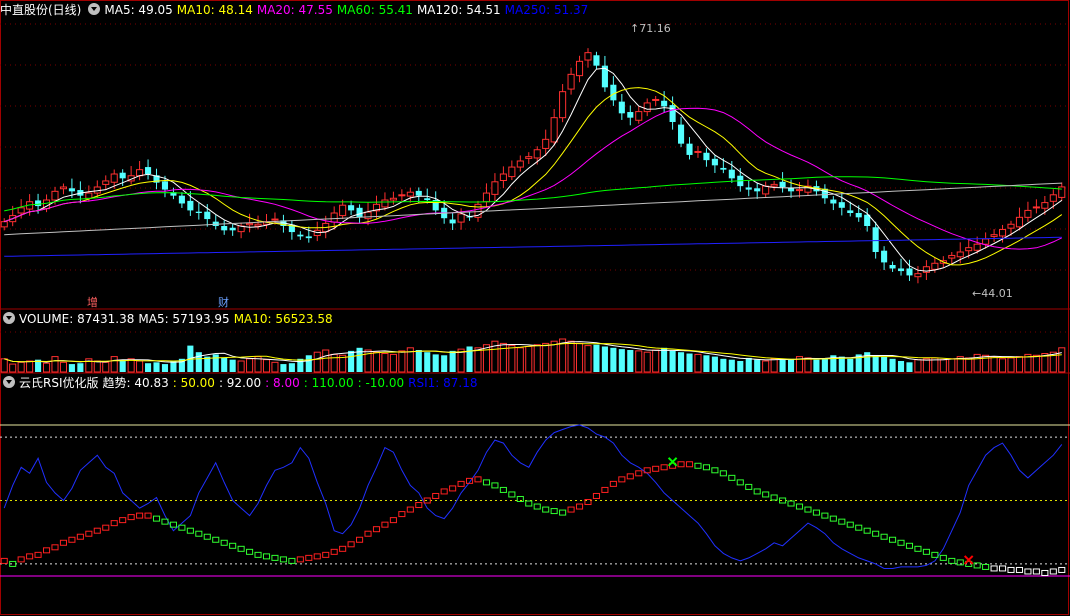 This screenshot has height=616, width=1070. Describe the element at coordinates (214, 10) in the screenshot. I see `ma-item-1: MA10: 48.14` at that location.